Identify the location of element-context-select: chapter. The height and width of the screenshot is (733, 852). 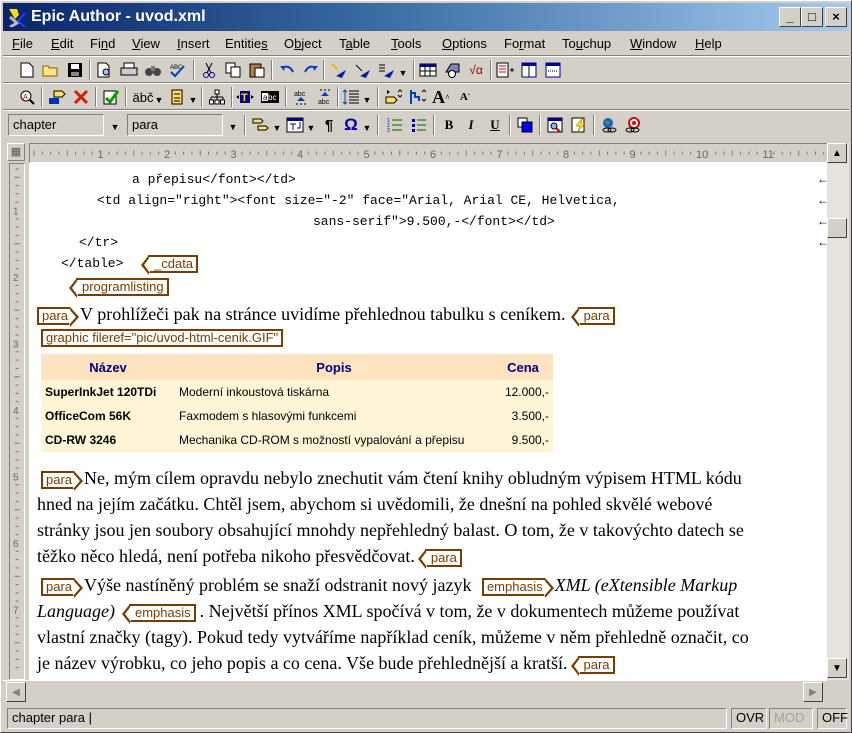
(56, 125).